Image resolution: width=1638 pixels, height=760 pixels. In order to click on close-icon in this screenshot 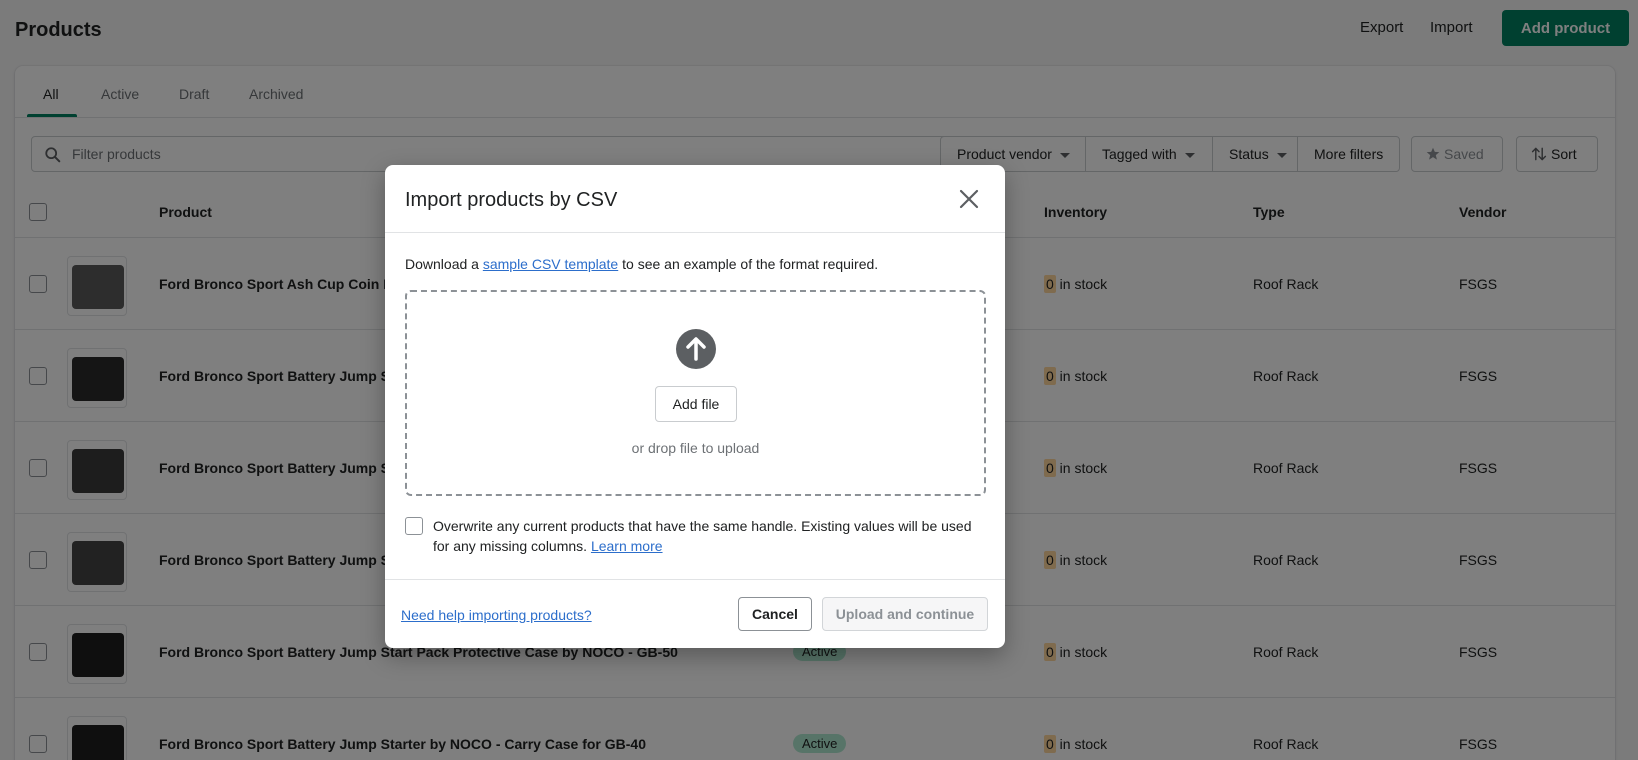, I will do `click(969, 199)`.